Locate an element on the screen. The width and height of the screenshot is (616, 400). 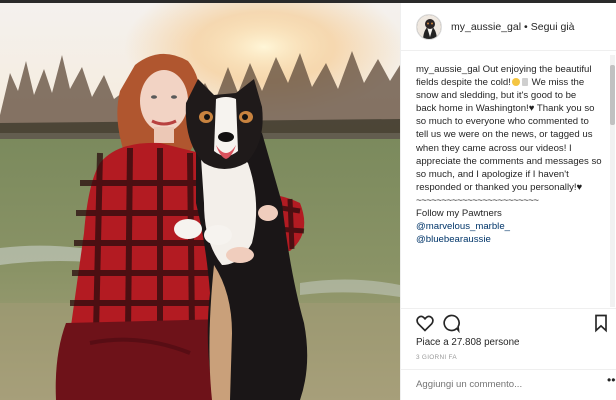
caption-line: ~~~~~~~~~~~~~~~~~~~~~~~~ is located at coordinates (477, 200).